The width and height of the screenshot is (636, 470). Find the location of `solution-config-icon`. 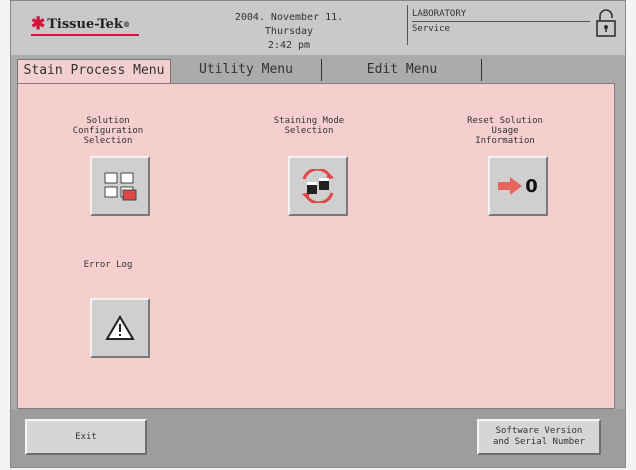

solution-config-icon is located at coordinates (120, 186).